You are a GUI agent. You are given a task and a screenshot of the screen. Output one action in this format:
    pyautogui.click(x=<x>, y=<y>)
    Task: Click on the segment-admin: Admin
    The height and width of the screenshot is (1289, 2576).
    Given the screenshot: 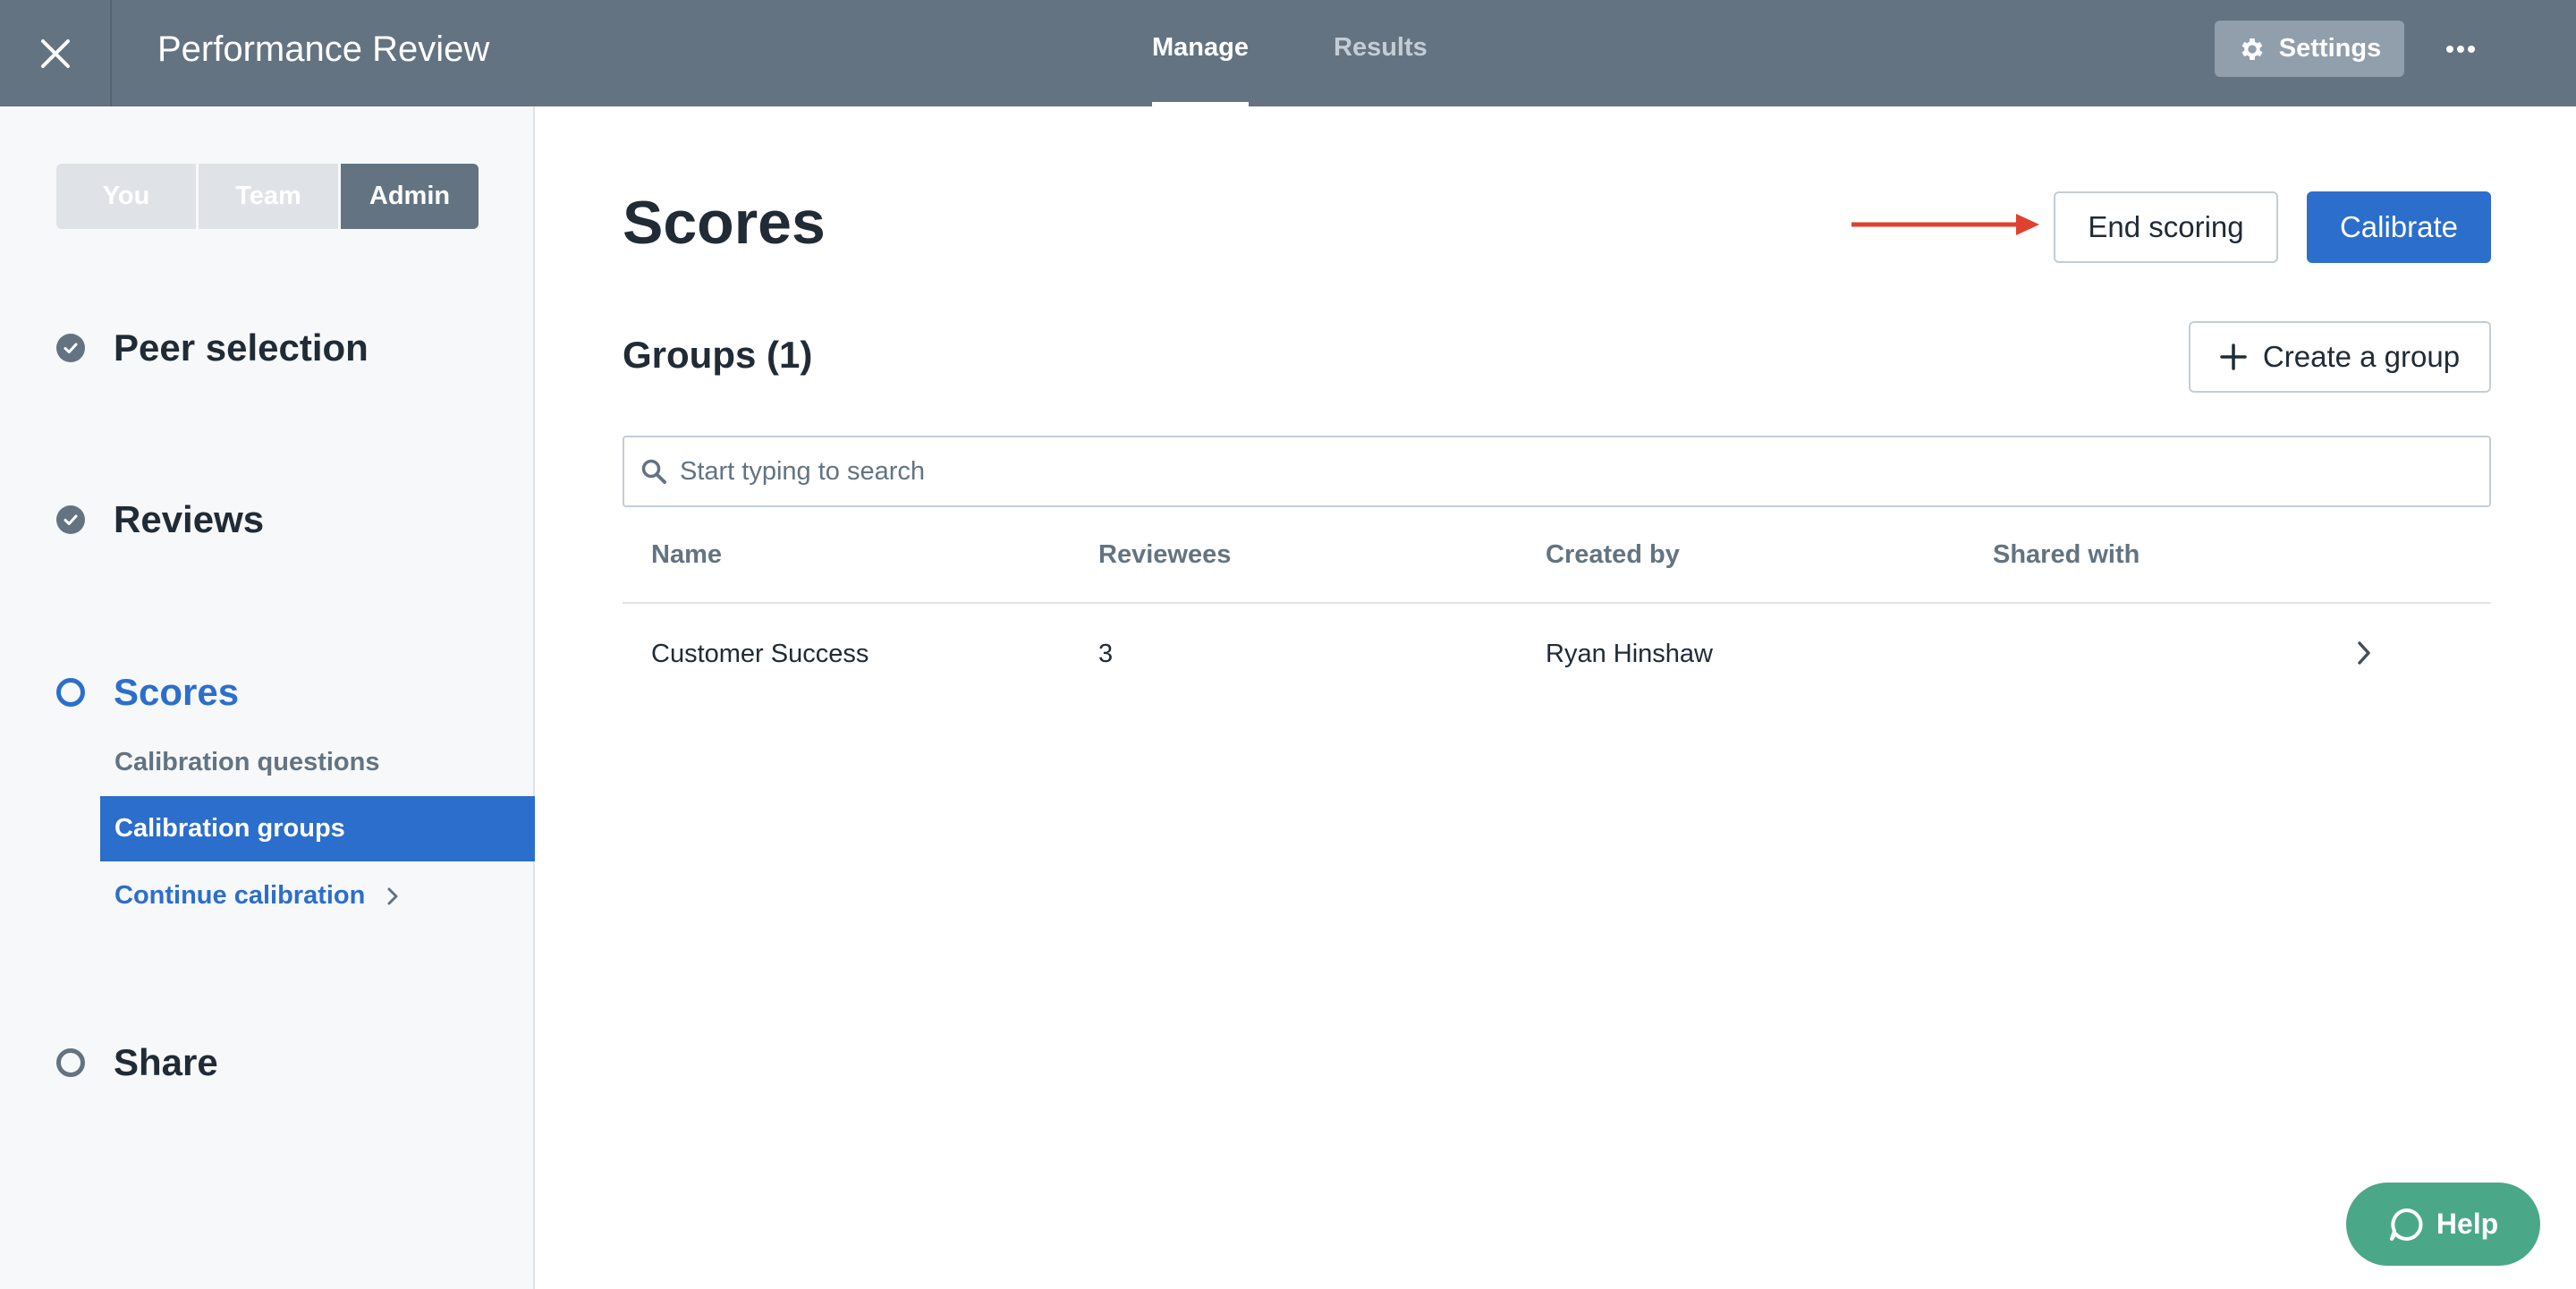 What is the action you would take?
    pyautogui.click(x=410, y=196)
    